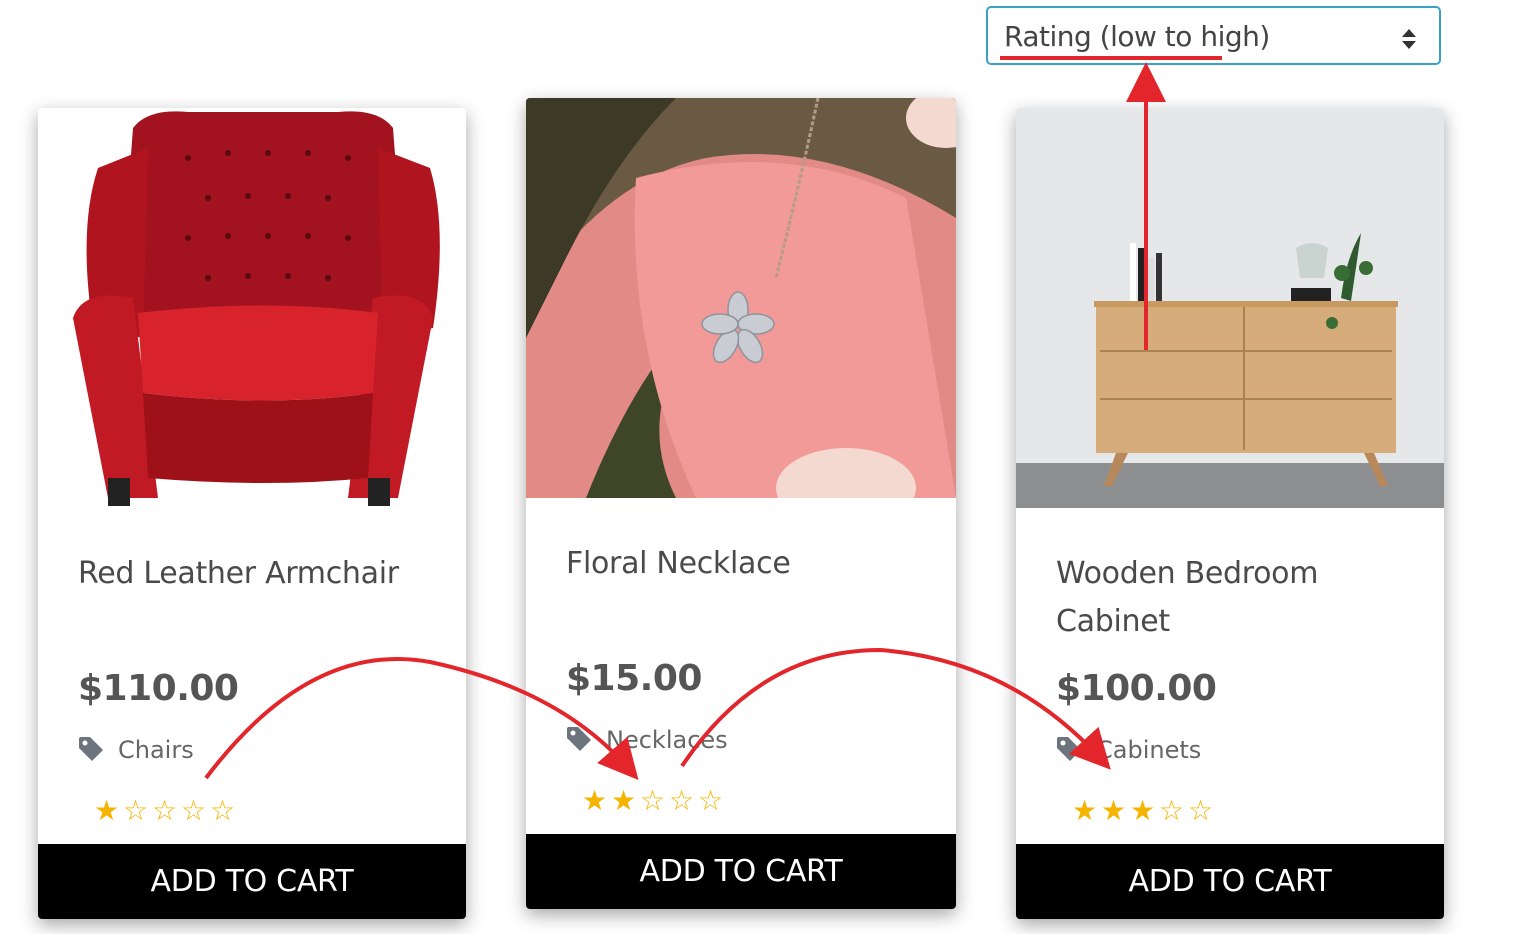 The height and width of the screenshot is (934, 1520). What do you see at coordinates (667, 740) in the screenshot?
I see `category-label: Necklaces` at bounding box center [667, 740].